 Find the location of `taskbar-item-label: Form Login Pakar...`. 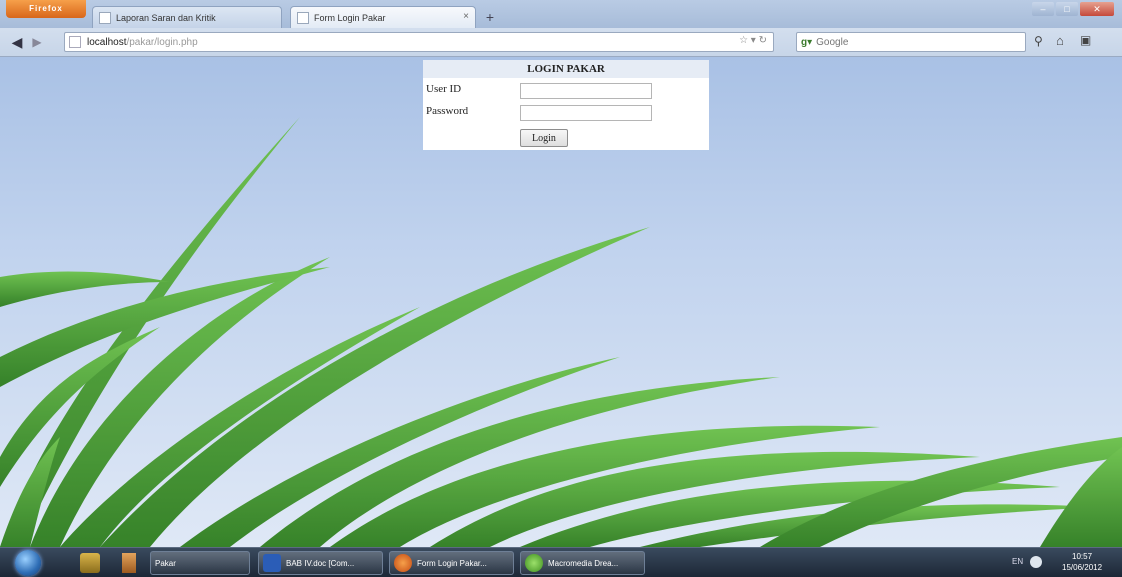

taskbar-item-label: Form Login Pakar... is located at coordinates (452, 563).